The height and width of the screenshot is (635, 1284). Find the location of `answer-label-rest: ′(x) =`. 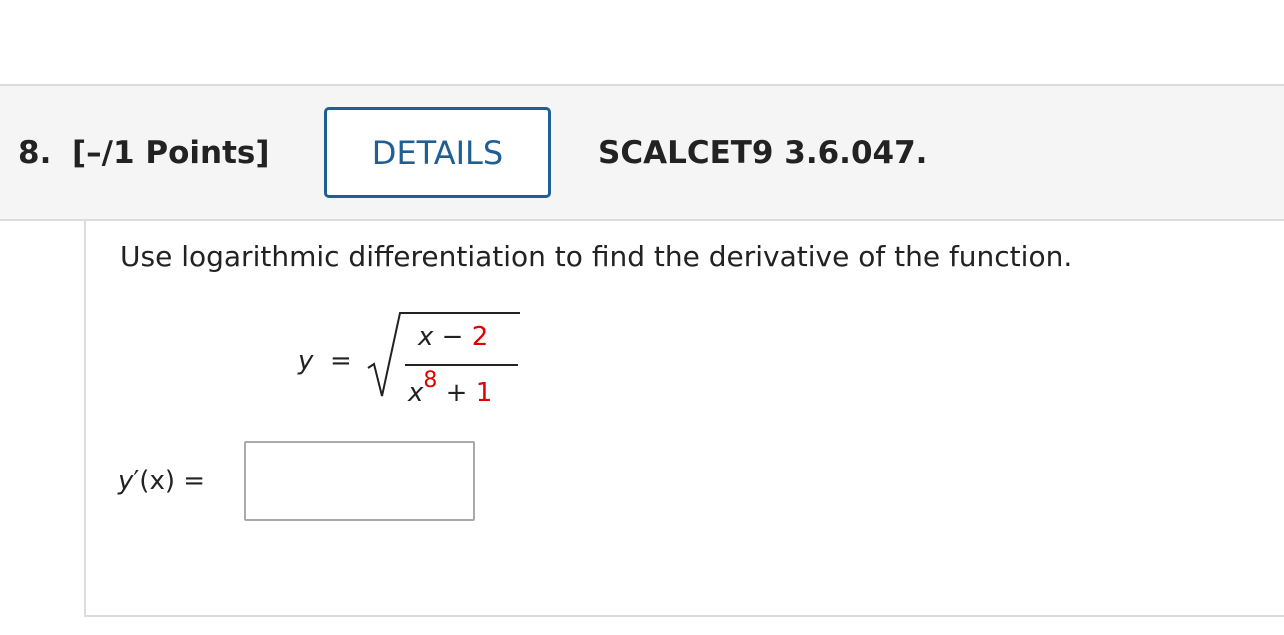

answer-label-rest: ′(x) = is located at coordinates (169, 481).